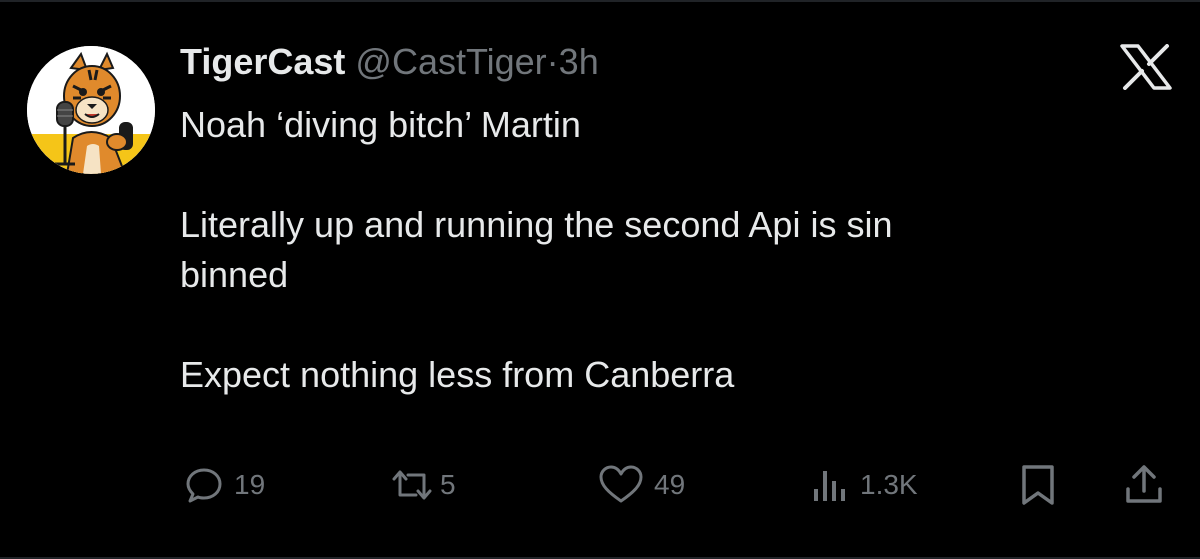 This screenshot has width=1200, height=559. Describe the element at coordinates (829, 486) in the screenshot. I see `views-icon` at that location.